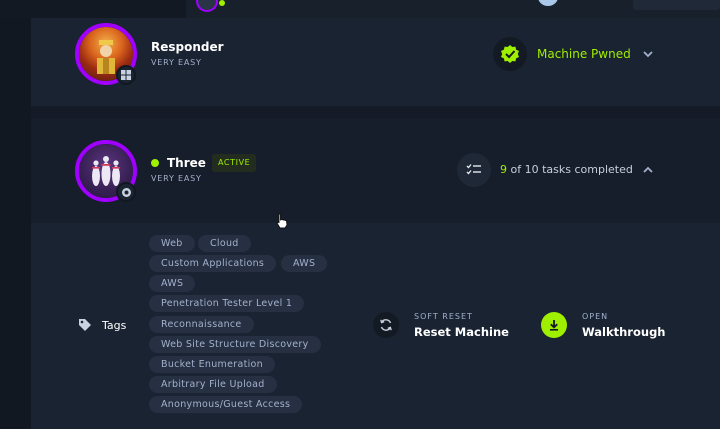 The height and width of the screenshot is (429, 720). I want to click on tag-chip: Custom Applications, so click(213, 263).